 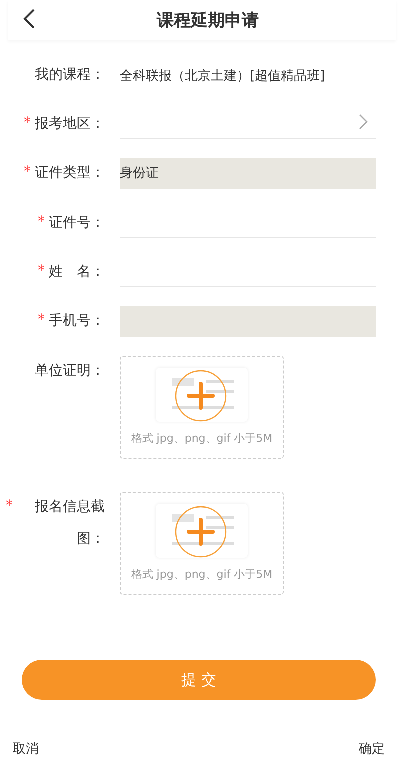 What do you see at coordinates (77, 272) in the screenshot?
I see `field-label: 姓 名：` at bounding box center [77, 272].